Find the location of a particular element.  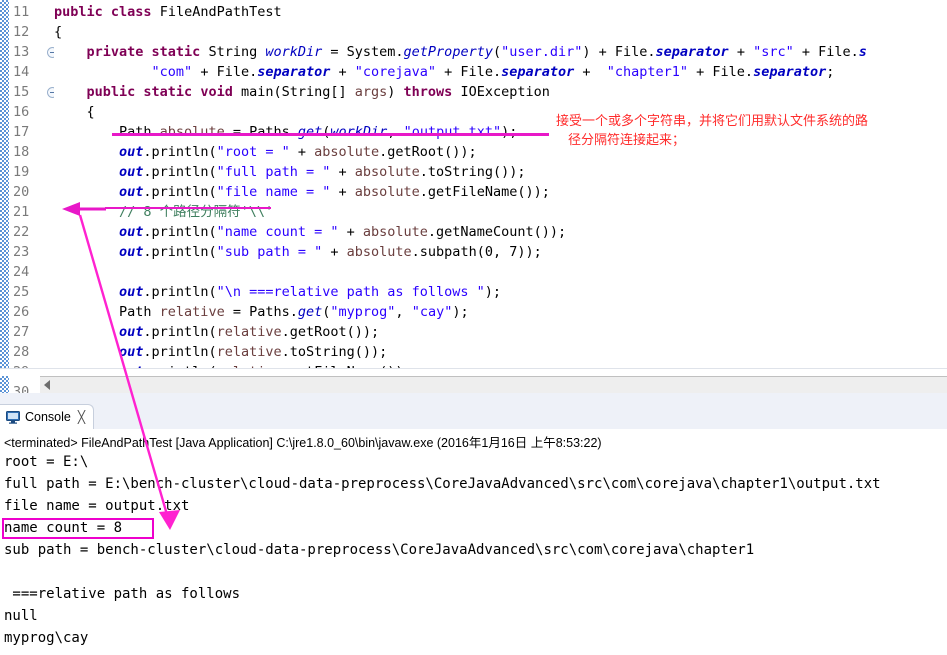

code-token: FileAndPathTest is located at coordinates (220, 12).